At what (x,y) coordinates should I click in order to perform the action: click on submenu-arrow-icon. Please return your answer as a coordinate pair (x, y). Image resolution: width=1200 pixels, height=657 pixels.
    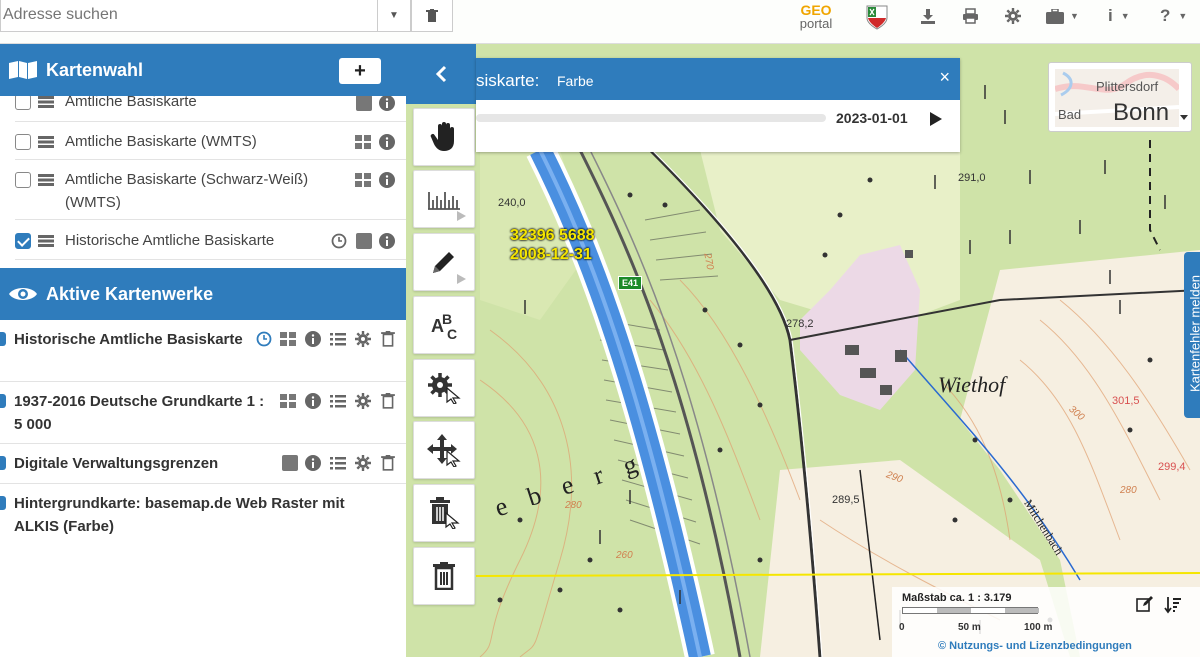
    Looking at the image, I should click on (461, 279).